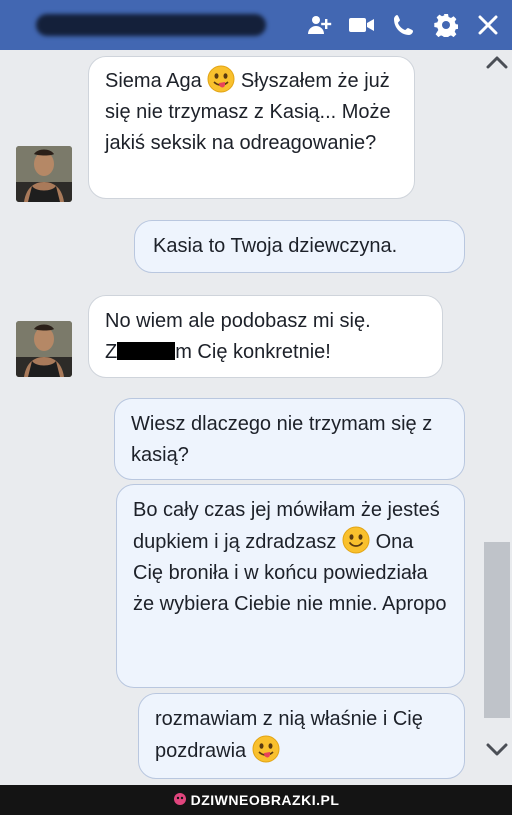 Image resolution: width=512 pixels, height=815 pixels. What do you see at coordinates (238, 321) in the screenshot?
I see `message-text: No wiem ale podobasz mi się.` at bounding box center [238, 321].